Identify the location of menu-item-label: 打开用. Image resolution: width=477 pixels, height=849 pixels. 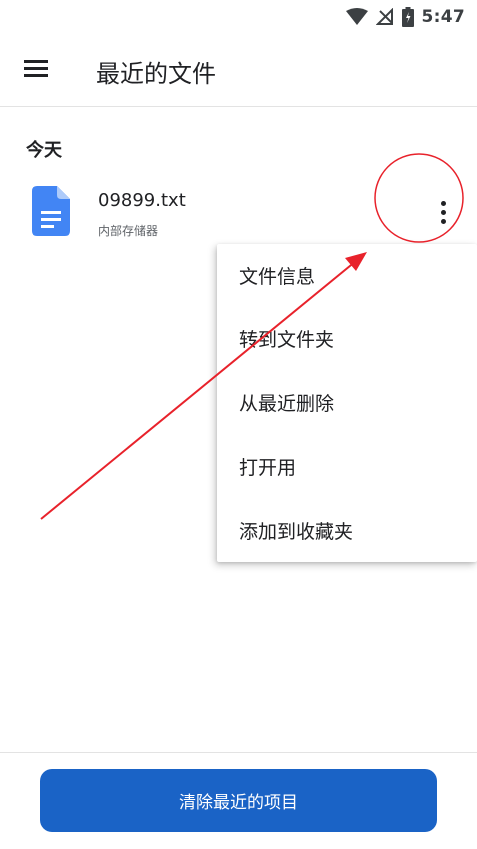
(268, 468).